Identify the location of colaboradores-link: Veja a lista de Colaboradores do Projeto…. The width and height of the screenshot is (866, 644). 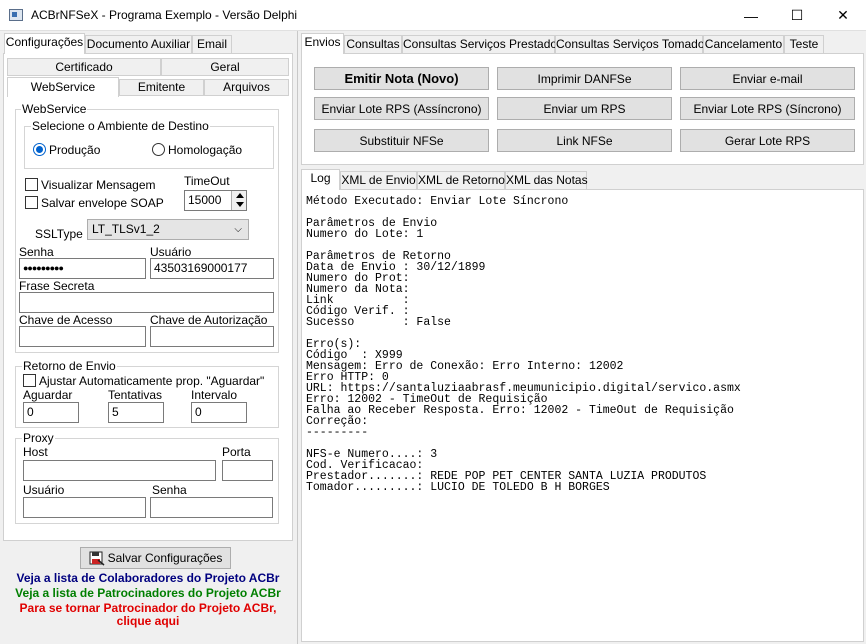
(148, 578).